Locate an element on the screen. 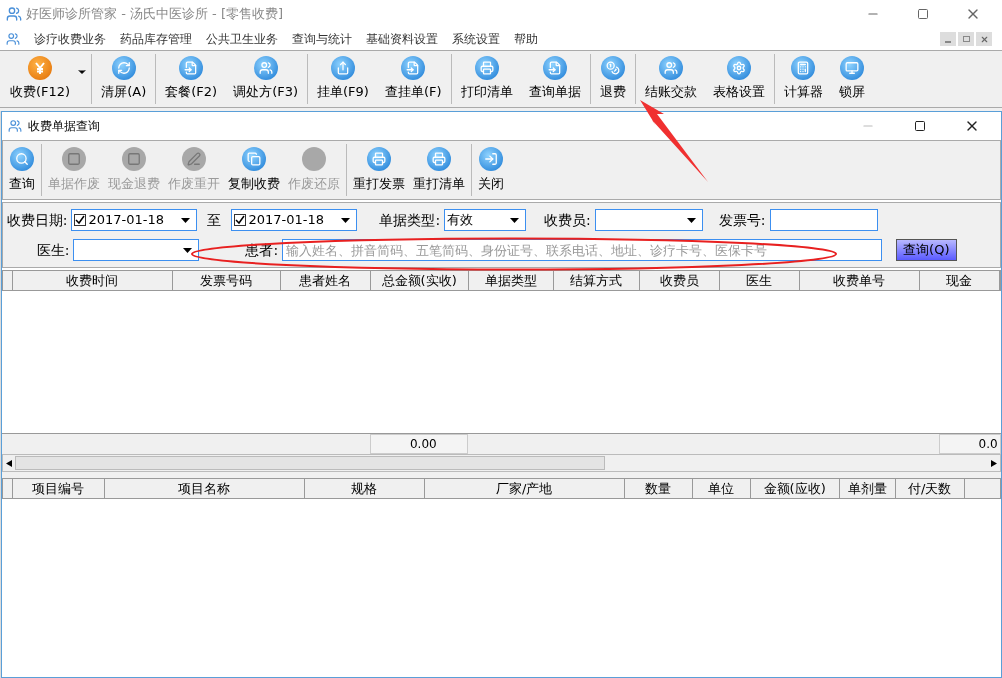 Image resolution: width=1002 pixels, height=678 pixels. column-header: 厂家/产地 is located at coordinates (524, 488).